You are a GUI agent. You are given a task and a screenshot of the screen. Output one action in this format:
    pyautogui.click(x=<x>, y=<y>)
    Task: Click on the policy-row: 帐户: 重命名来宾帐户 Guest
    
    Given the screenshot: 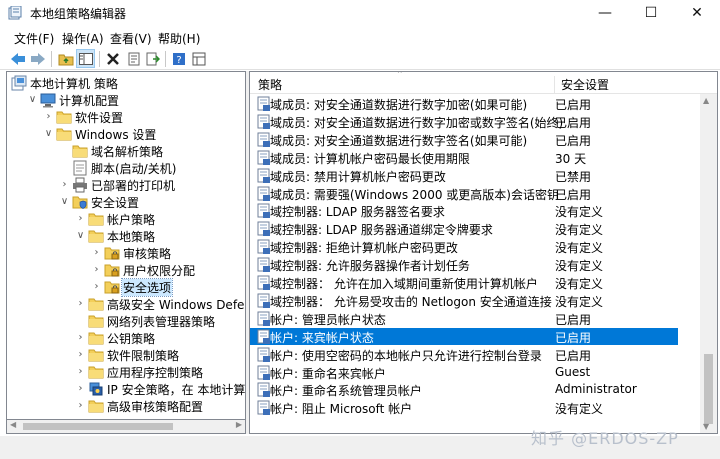 What is the action you would take?
    pyautogui.click(x=464, y=372)
    